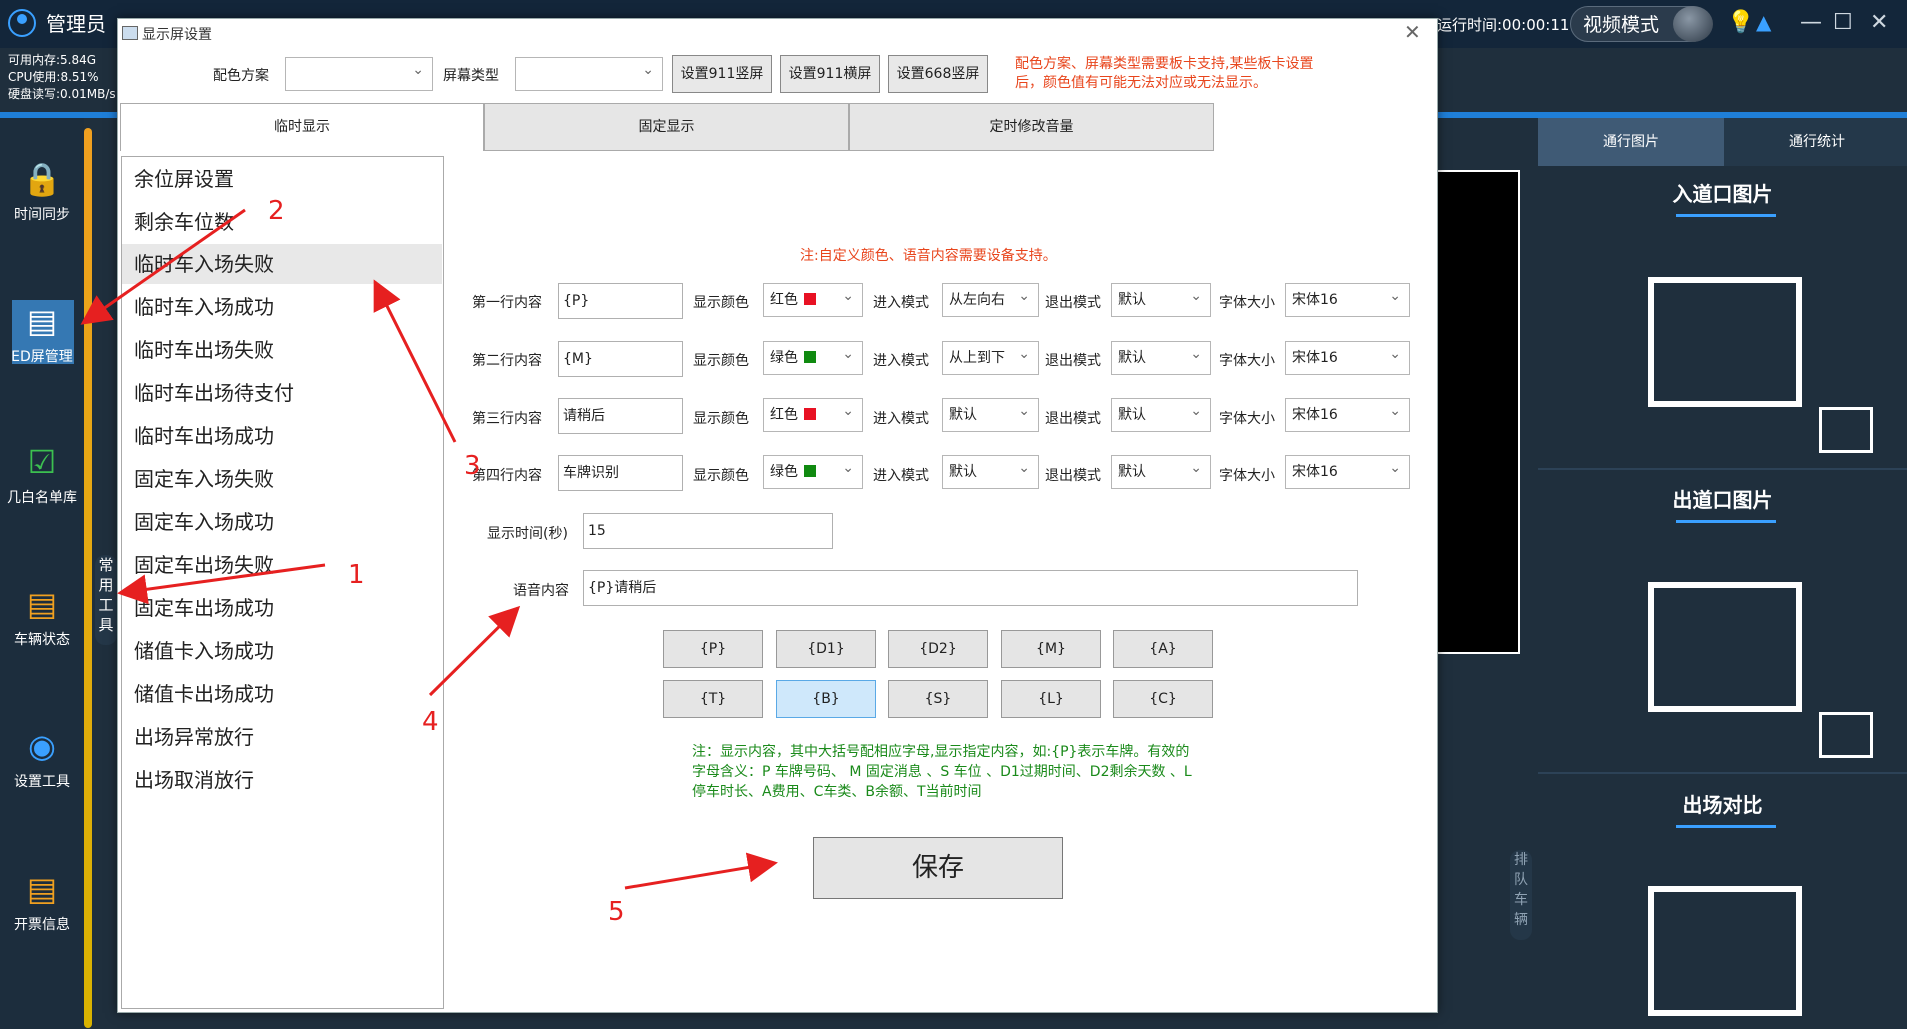 The image size is (1907, 1029). Describe the element at coordinates (616, 912) in the screenshot. I see `annotation-5: 5` at that location.